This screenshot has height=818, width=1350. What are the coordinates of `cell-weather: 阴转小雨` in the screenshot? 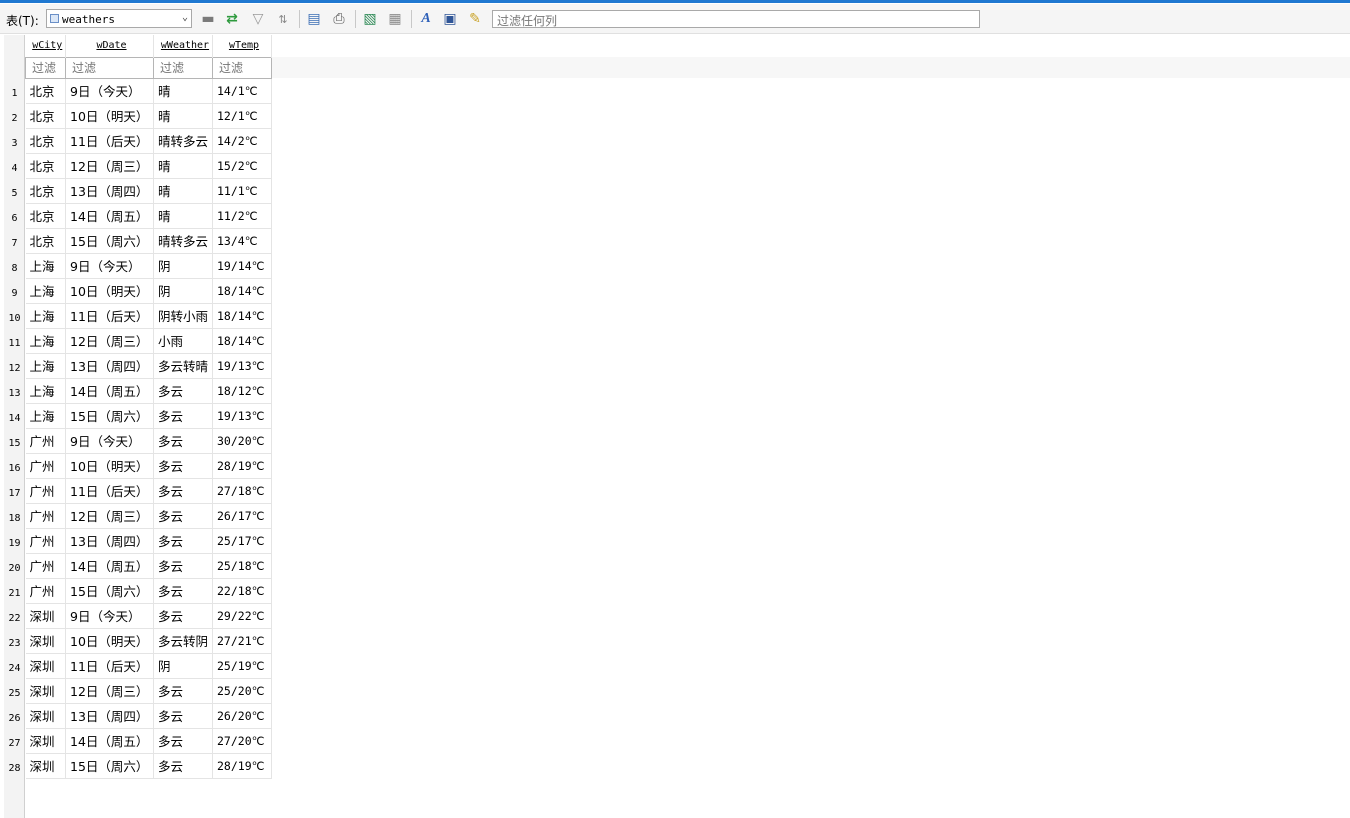 It's located at (183, 316).